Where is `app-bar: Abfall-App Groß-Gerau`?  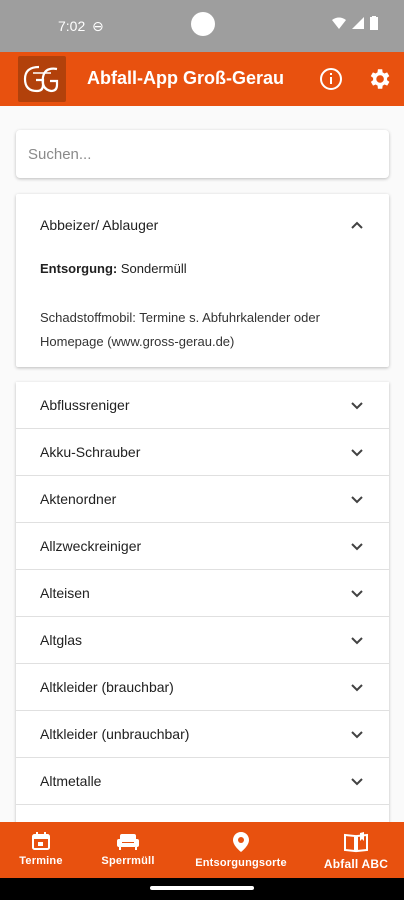
app-bar: Abfall-App Groß-Gerau is located at coordinates (202, 79).